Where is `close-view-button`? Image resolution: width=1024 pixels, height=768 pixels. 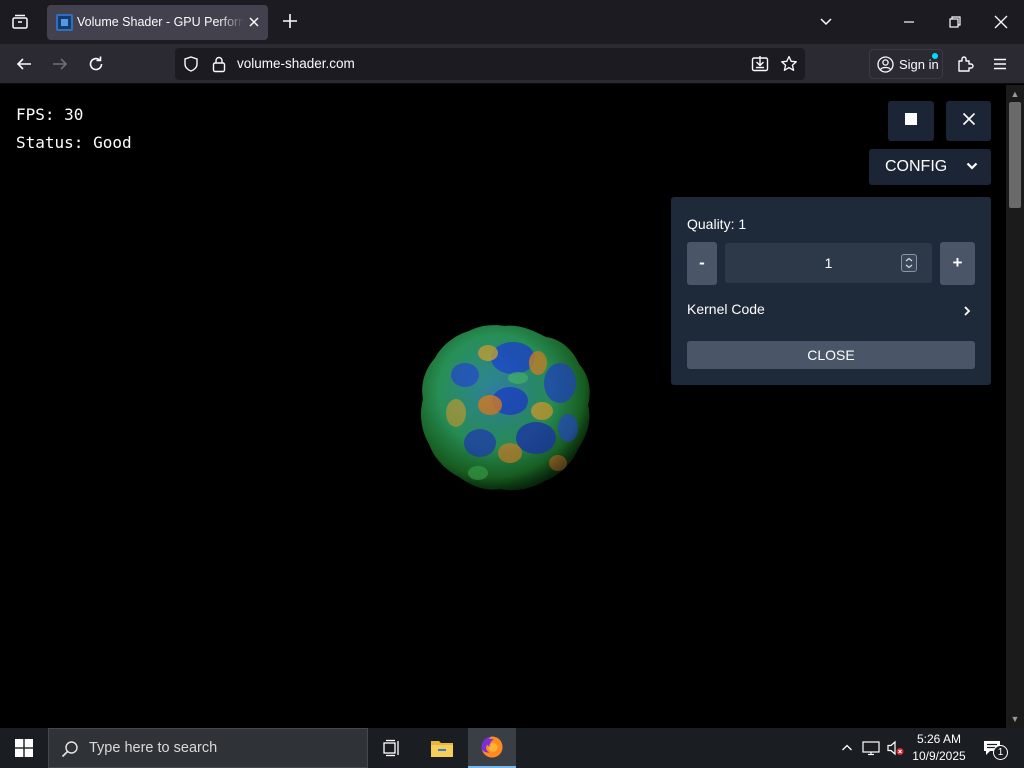
close-view-button is located at coordinates (968, 121).